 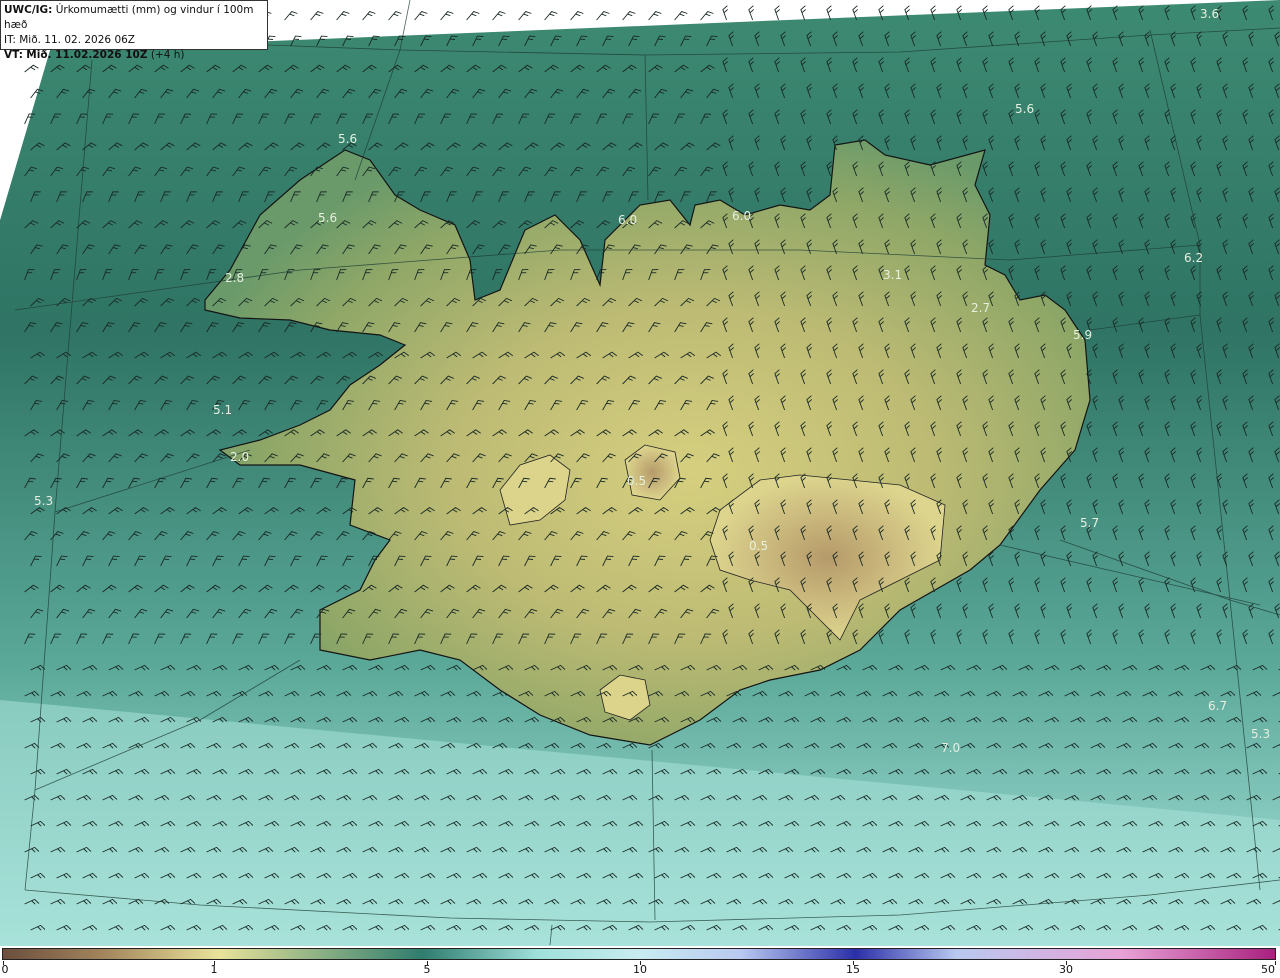 What do you see at coordinates (640, 969) in the screenshot?
I see `colorbar-label: 10` at bounding box center [640, 969].